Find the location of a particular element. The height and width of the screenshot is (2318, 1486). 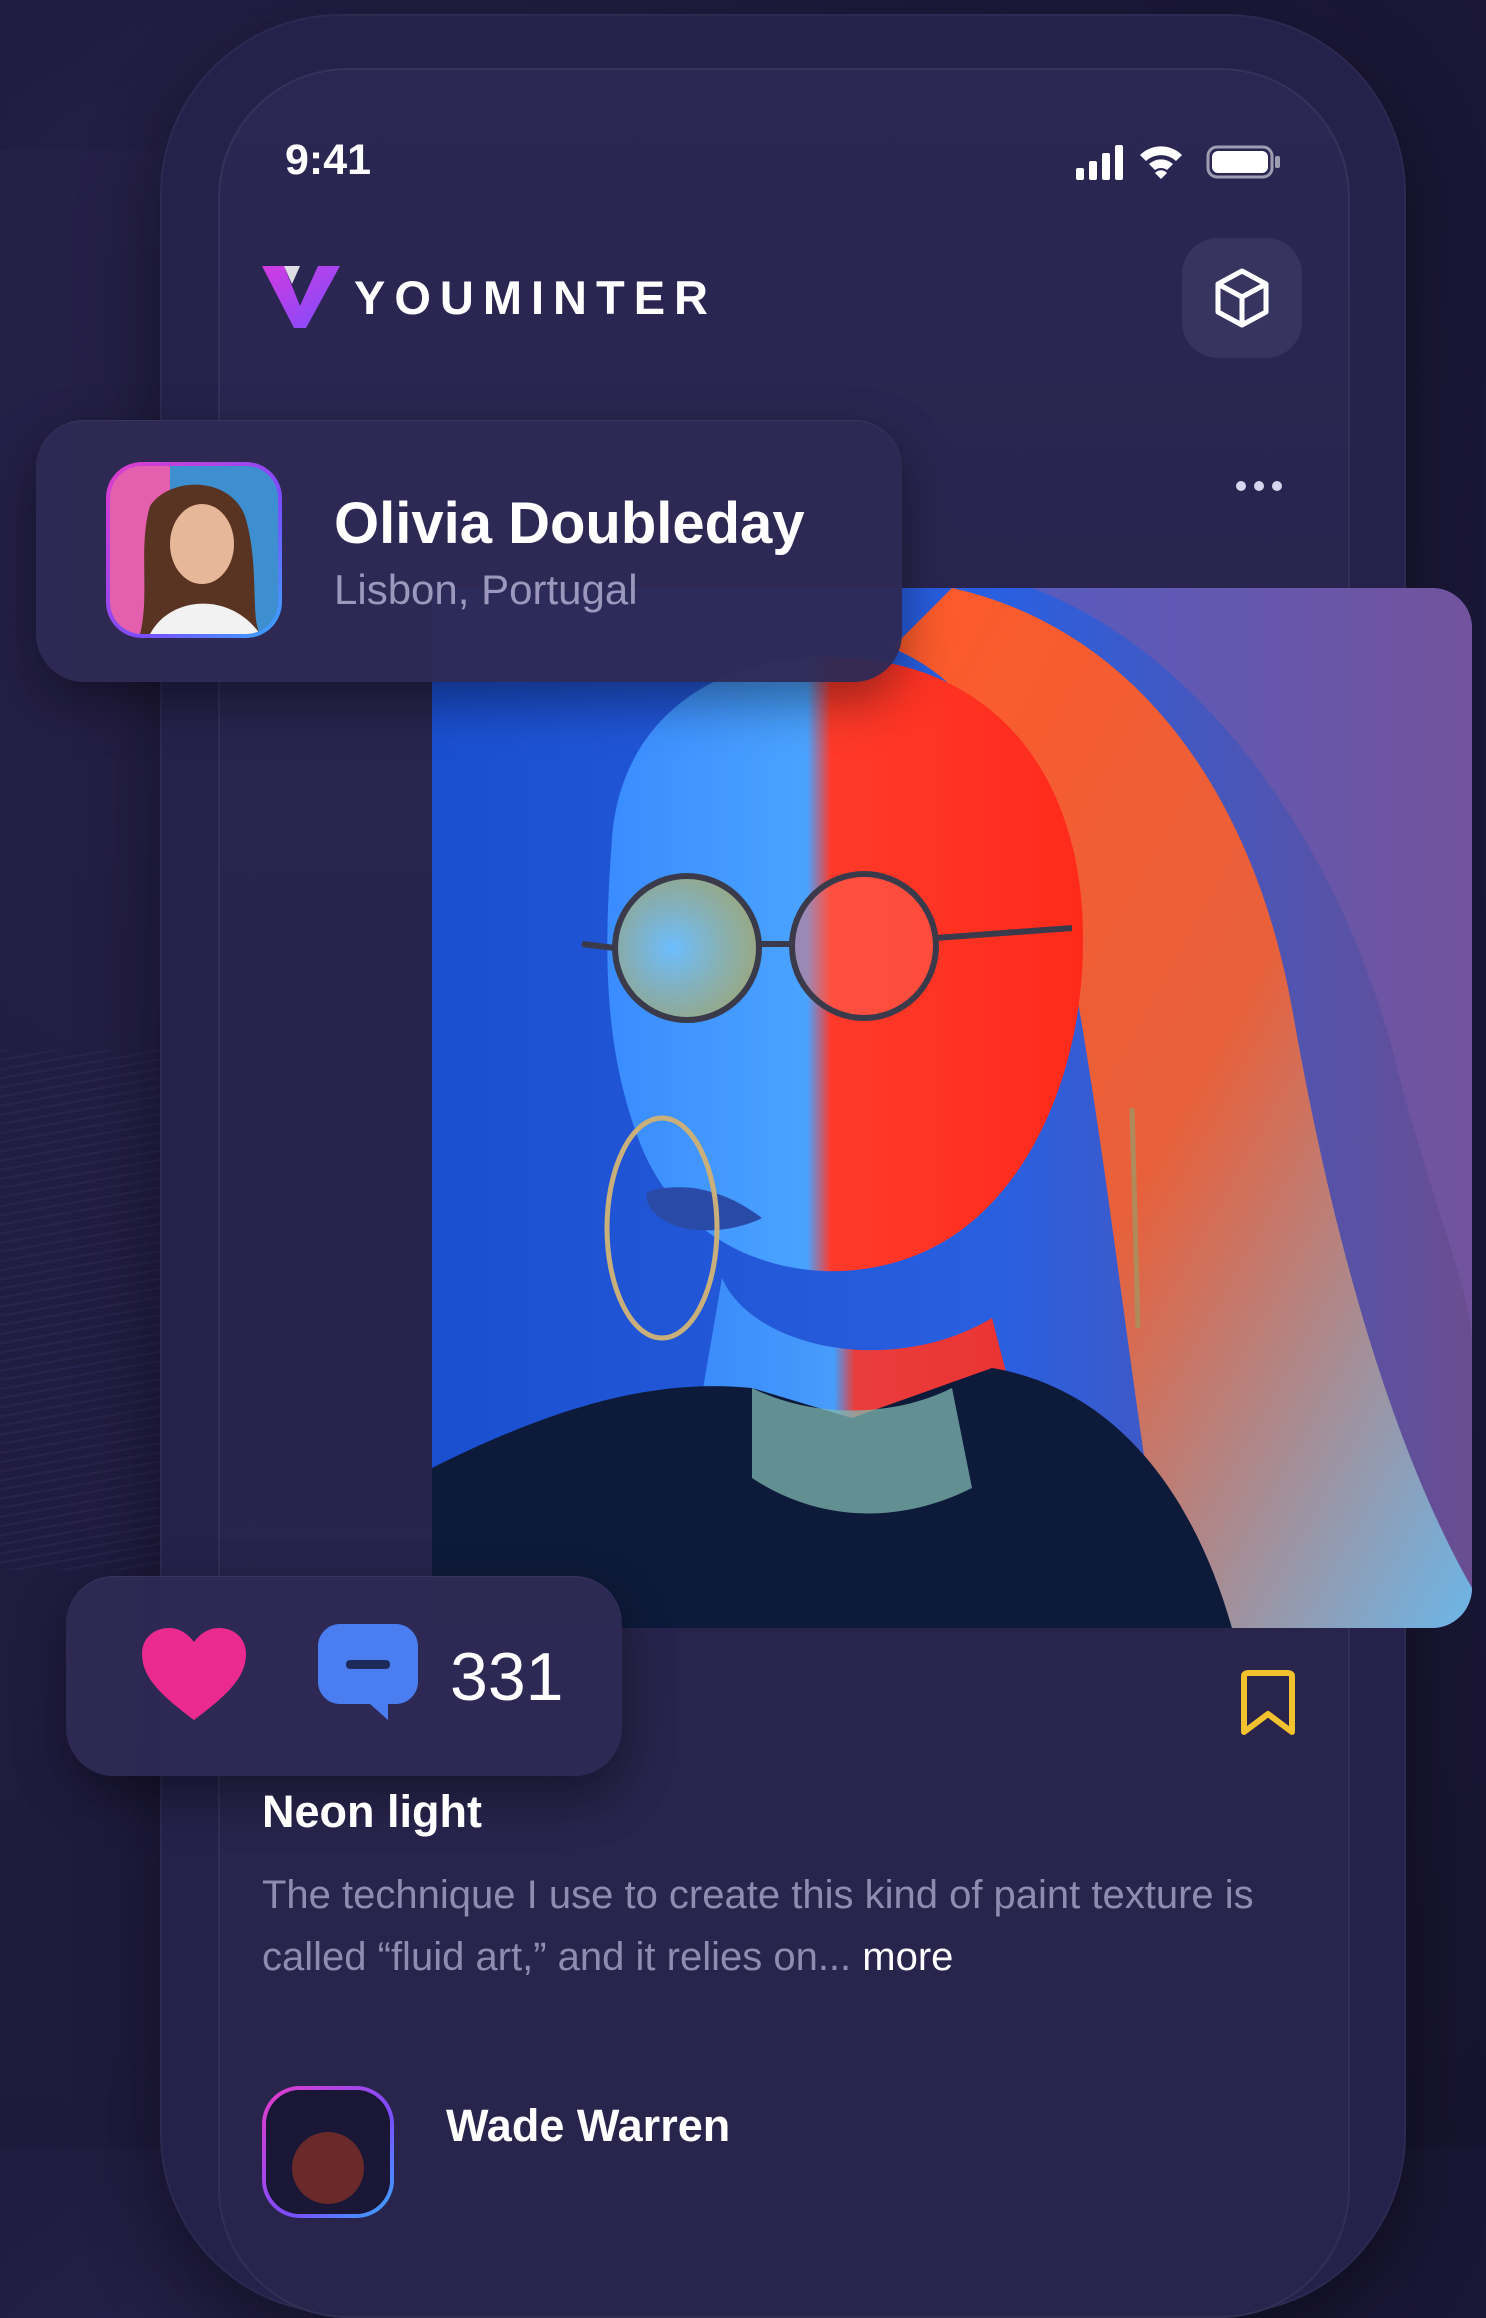

more-link: more is located at coordinates (907, 1957).